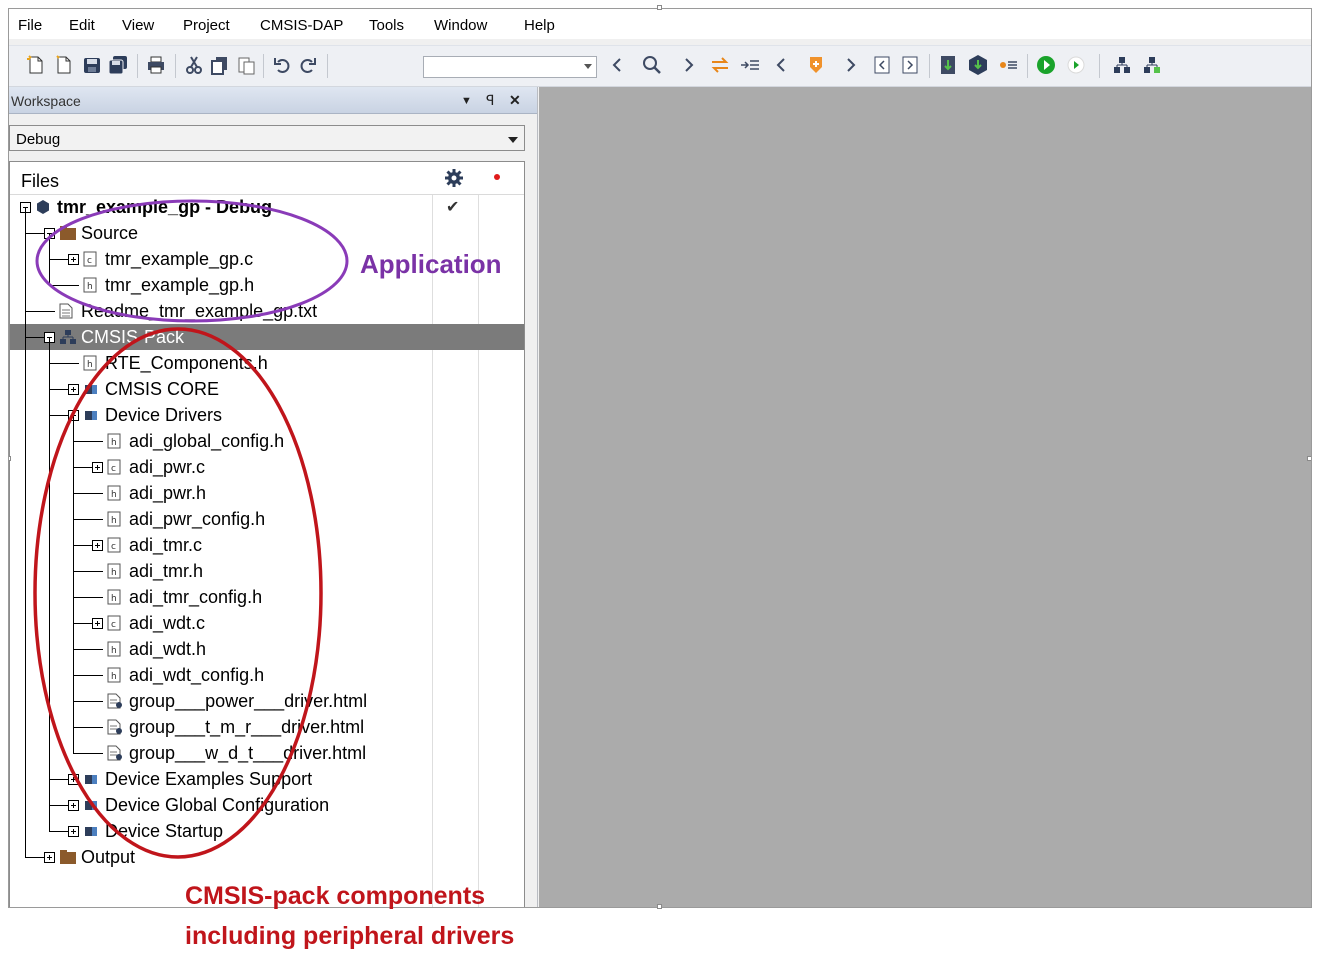 This screenshot has width=1319, height=956. Describe the element at coordinates (66, 311) in the screenshot. I see `text-file-icon` at that location.